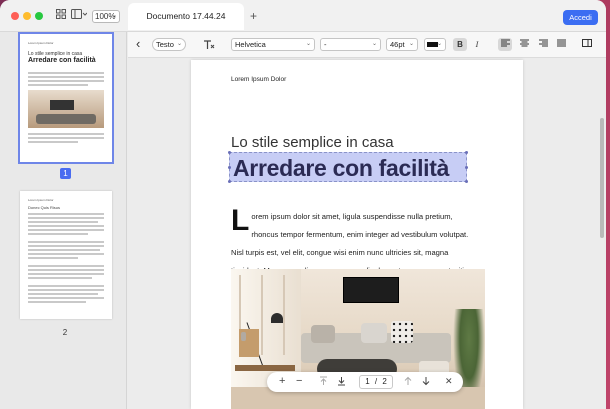 The height and width of the screenshot is (409, 610). Describe the element at coordinates (250, 44) in the screenshot. I see `font-family-value: Helvetica` at that location.